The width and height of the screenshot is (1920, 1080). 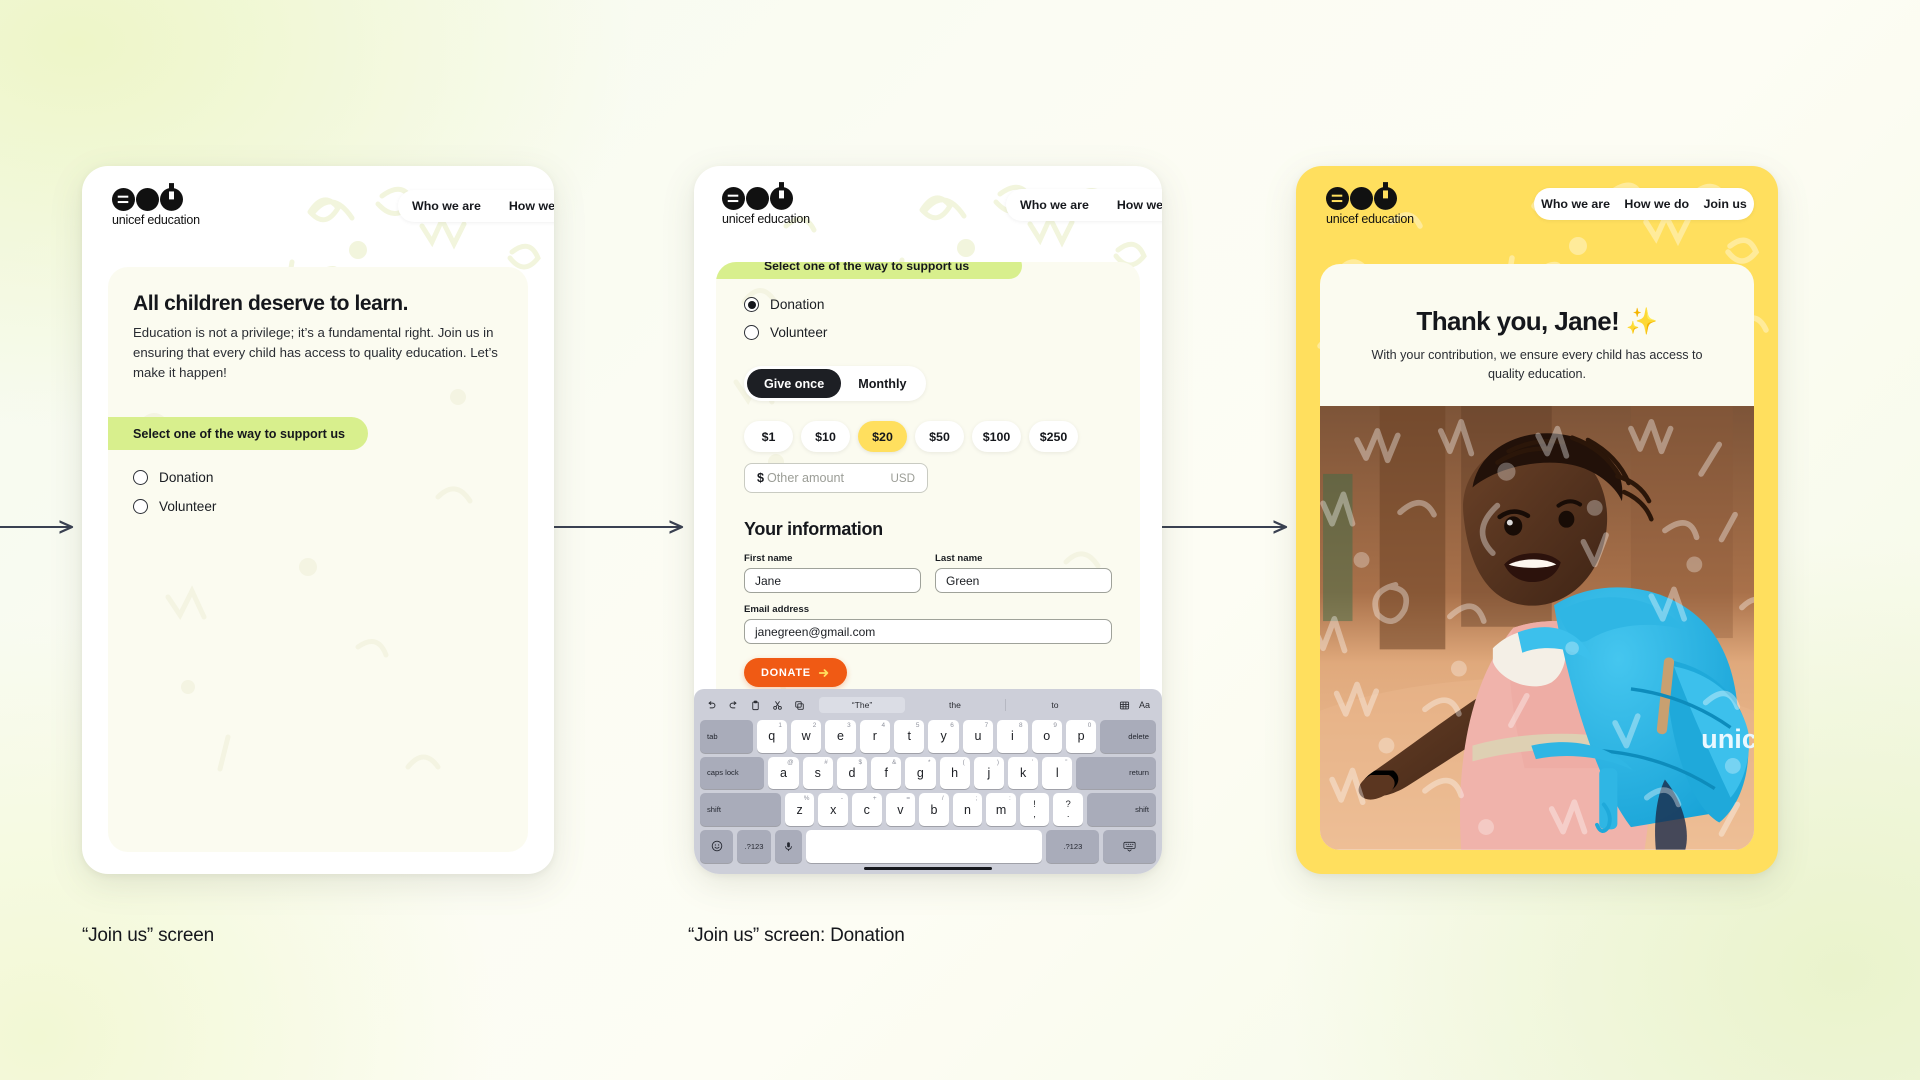 I want to click on amount-chip-1: $1, so click(x=768, y=436).